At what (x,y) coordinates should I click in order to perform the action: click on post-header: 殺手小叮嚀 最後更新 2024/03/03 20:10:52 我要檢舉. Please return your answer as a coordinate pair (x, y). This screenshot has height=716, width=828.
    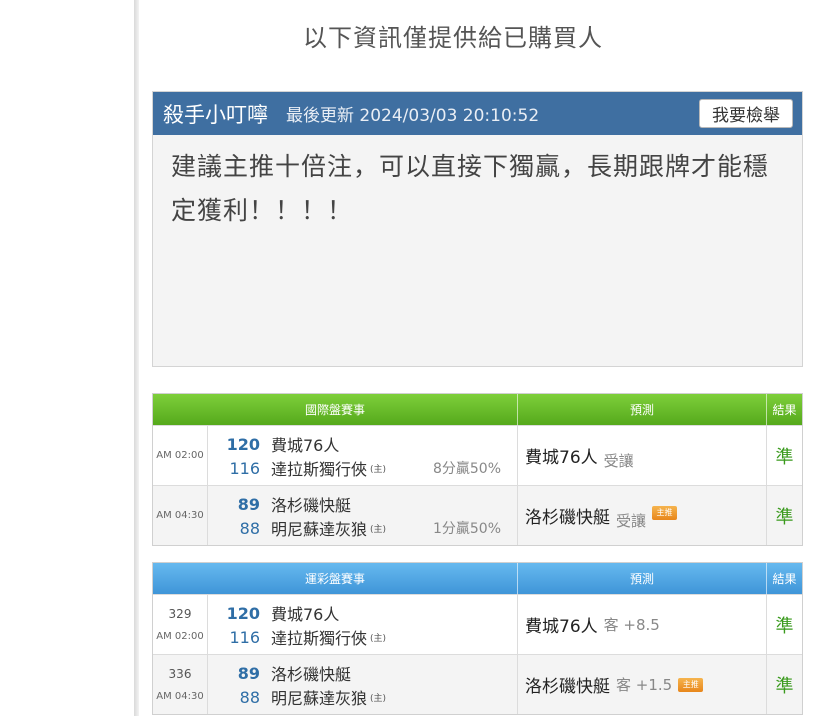
    Looking at the image, I should click on (477, 113).